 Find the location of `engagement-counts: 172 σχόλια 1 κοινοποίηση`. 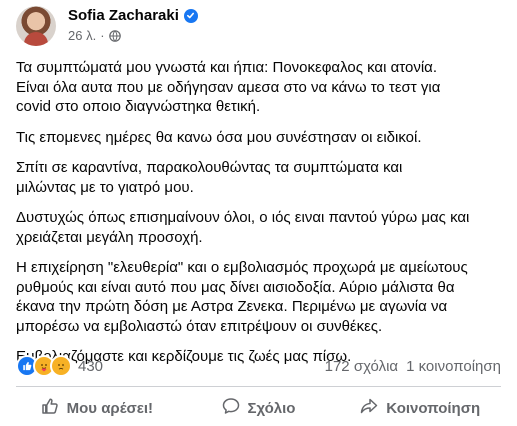

engagement-counts: 172 σχόλια 1 κοινοποίηση is located at coordinates (413, 366).